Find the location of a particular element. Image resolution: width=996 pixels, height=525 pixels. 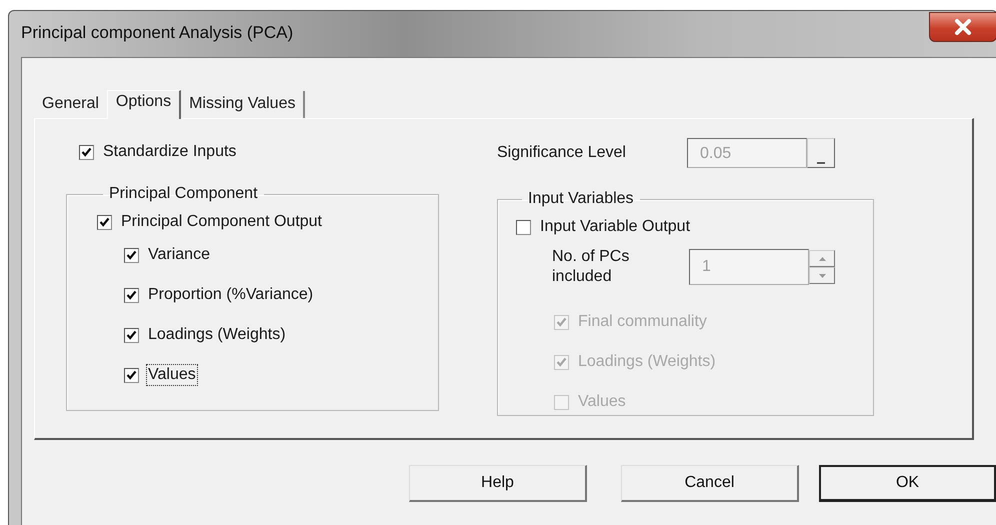

dialog-button: OK is located at coordinates (907, 483).